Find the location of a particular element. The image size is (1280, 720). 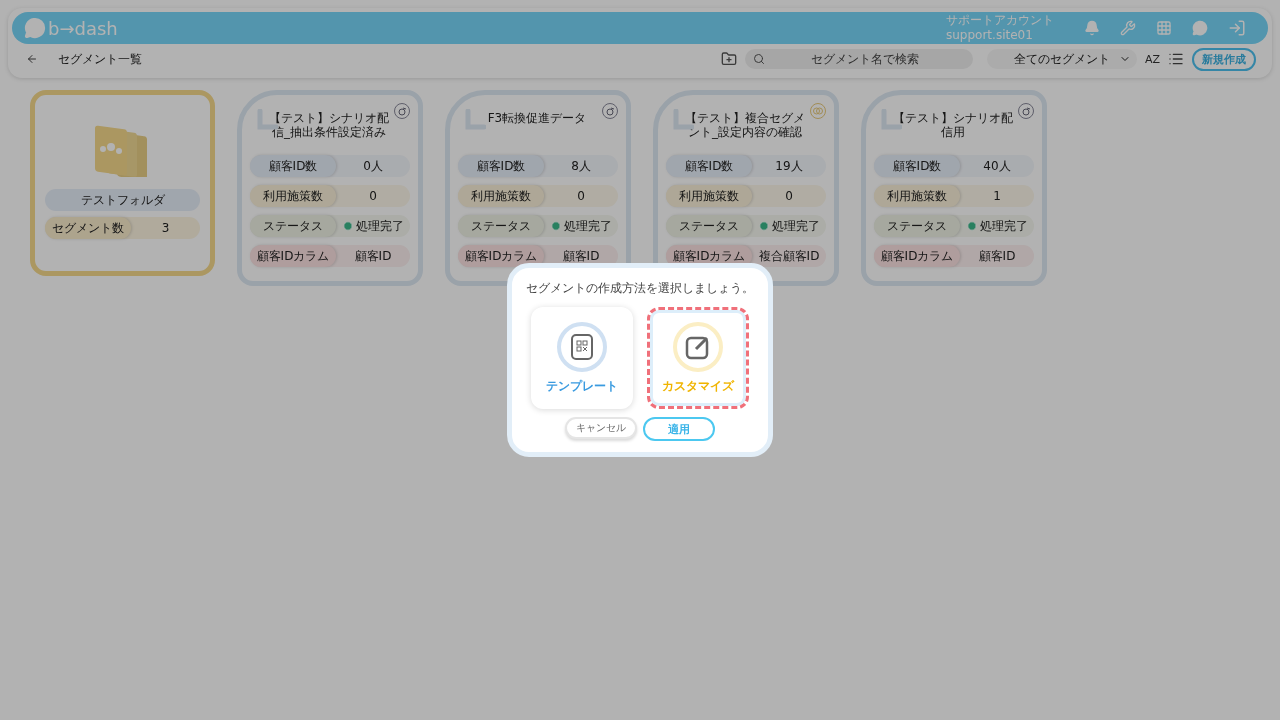

segment-filter-select: 全てのセグメント is located at coordinates (1061, 59).